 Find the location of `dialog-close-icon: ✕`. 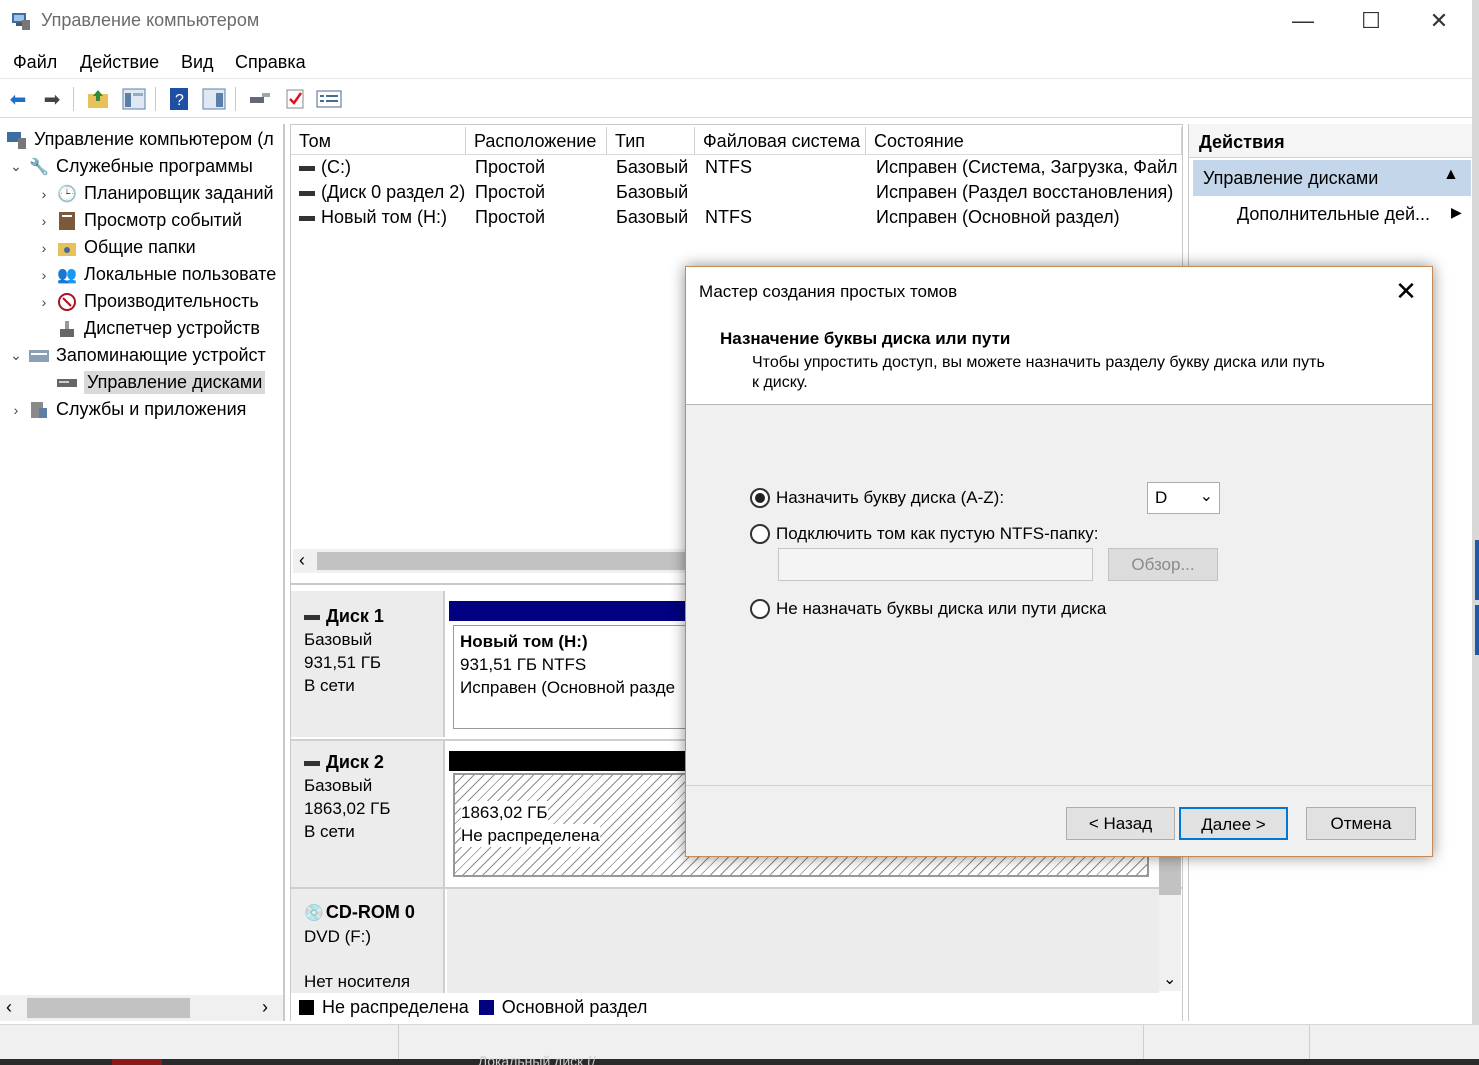

dialog-close-icon: ✕ is located at coordinates (1406, 291).